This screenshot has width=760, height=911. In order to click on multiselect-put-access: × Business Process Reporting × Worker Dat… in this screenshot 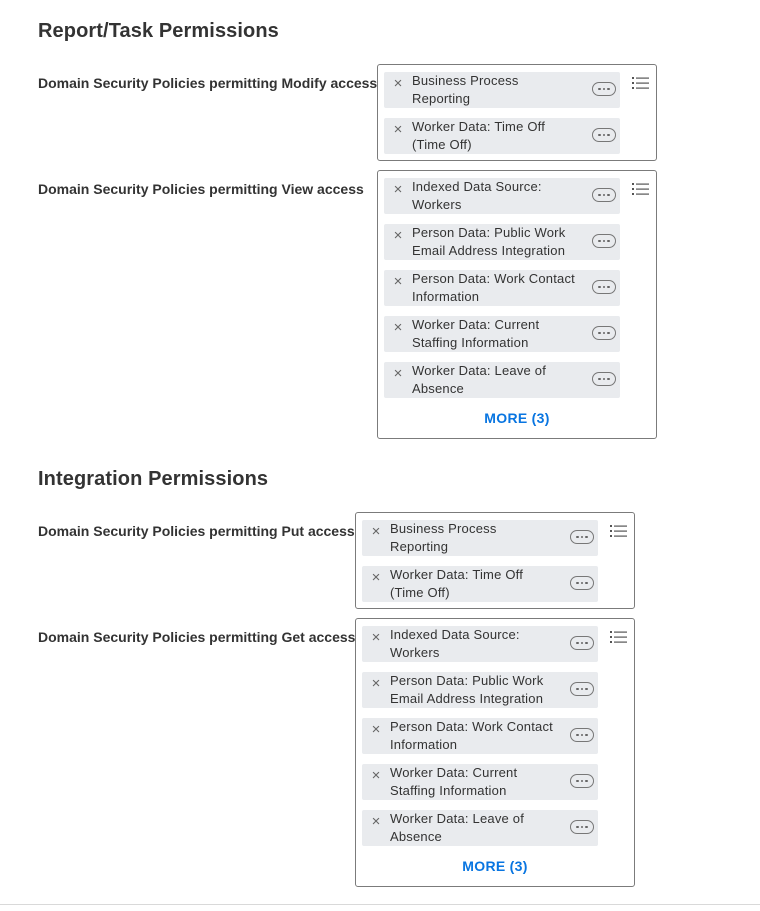, I will do `click(495, 560)`.